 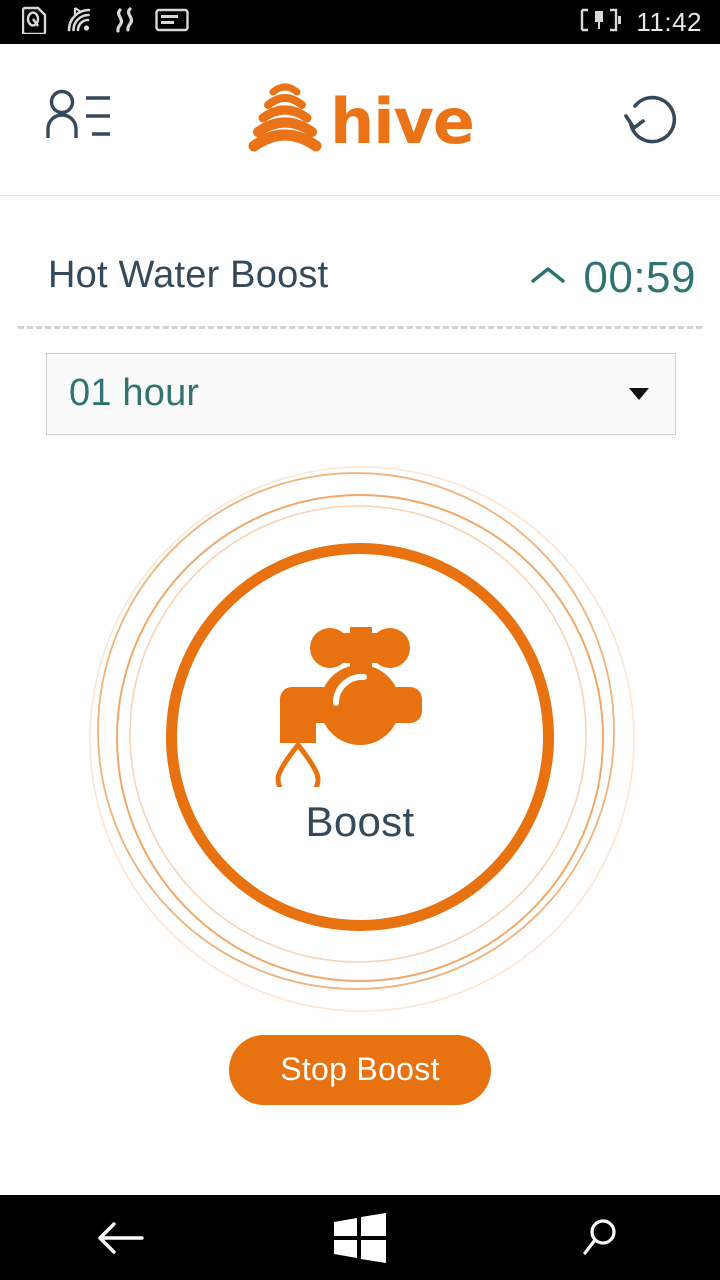 What do you see at coordinates (80, 22) in the screenshot?
I see `wifi-signal-icon` at bounding box center [80, 22].